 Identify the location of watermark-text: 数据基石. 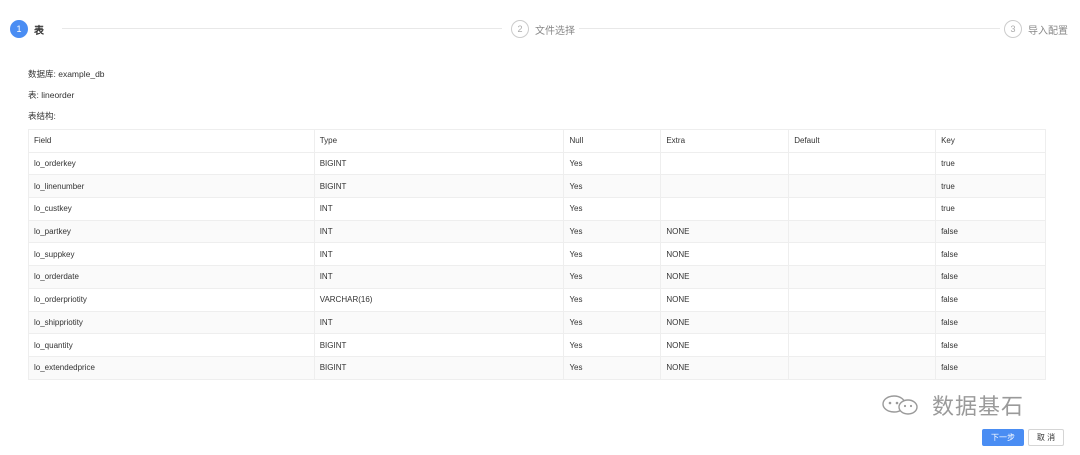
(978, 407).